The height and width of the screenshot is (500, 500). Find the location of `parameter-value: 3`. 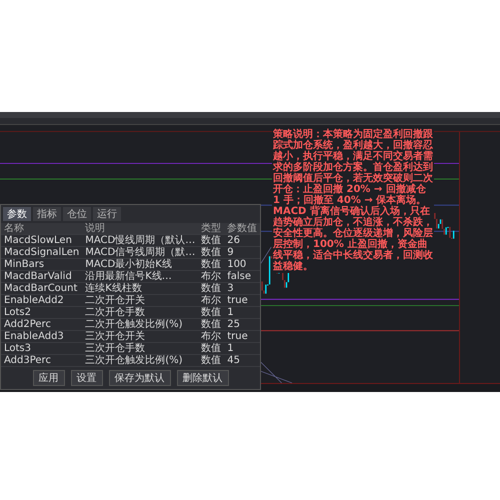

parameter-value: 3 is located at coordinates (242, 288).